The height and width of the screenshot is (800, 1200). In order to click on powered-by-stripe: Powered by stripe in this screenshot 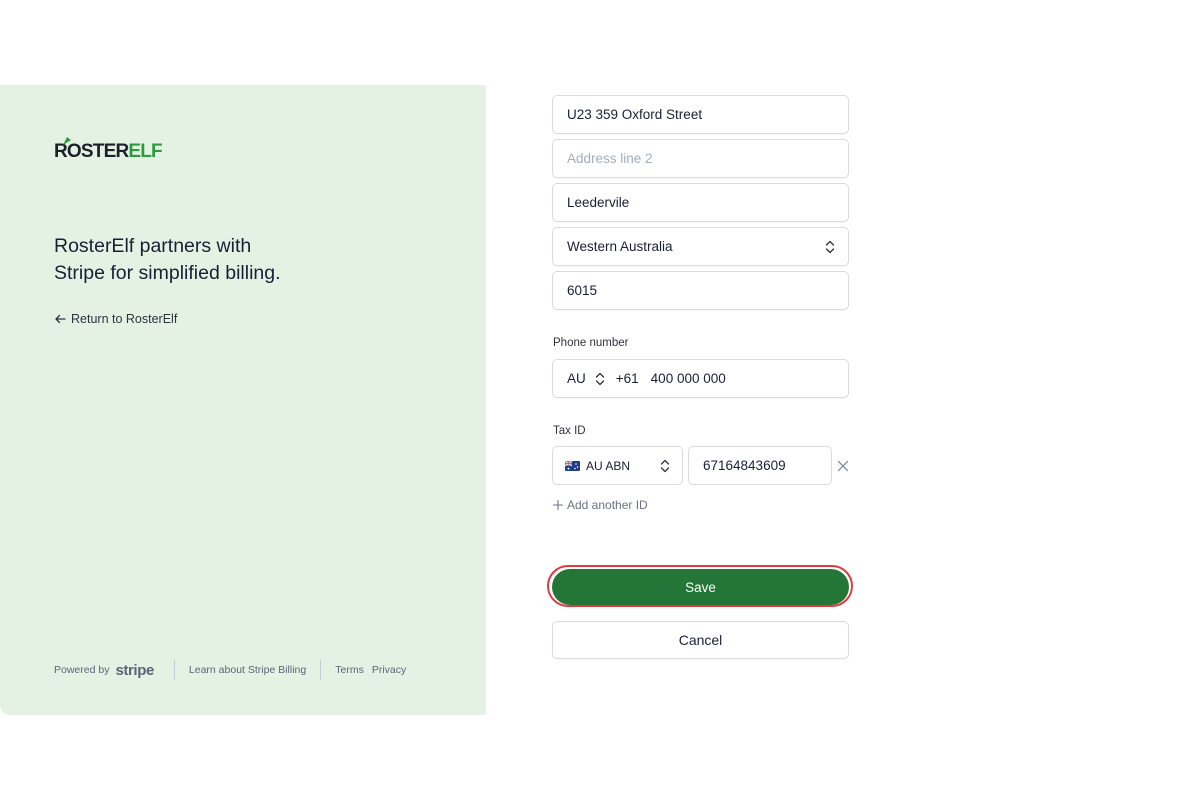, I will do `click(104, 670)`.